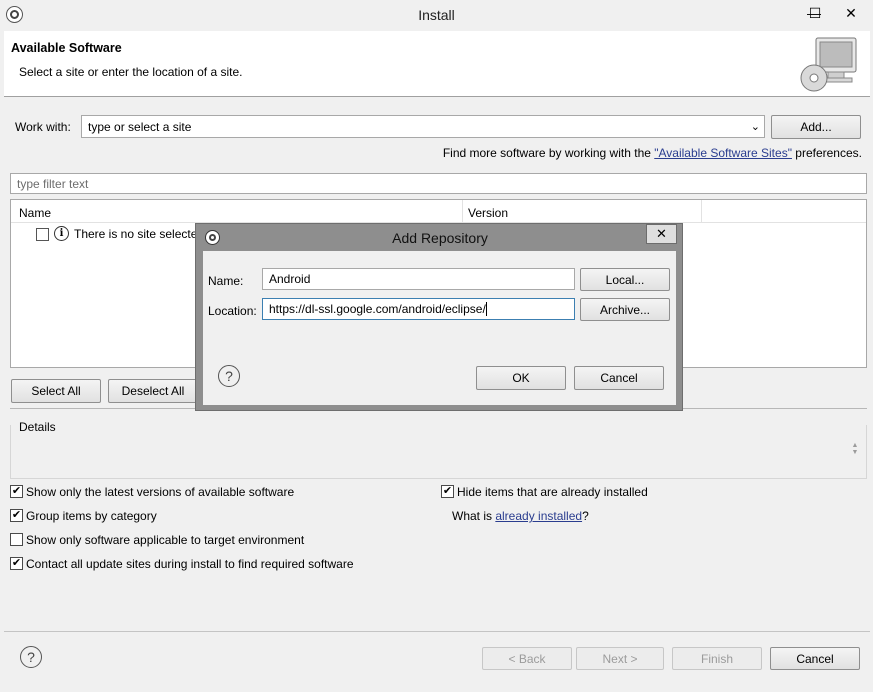 This screenshot has height=692, width=873. Describe the element at coordinates (488, 213) in the screenshot. I see `column-header-version: Version` at that location.